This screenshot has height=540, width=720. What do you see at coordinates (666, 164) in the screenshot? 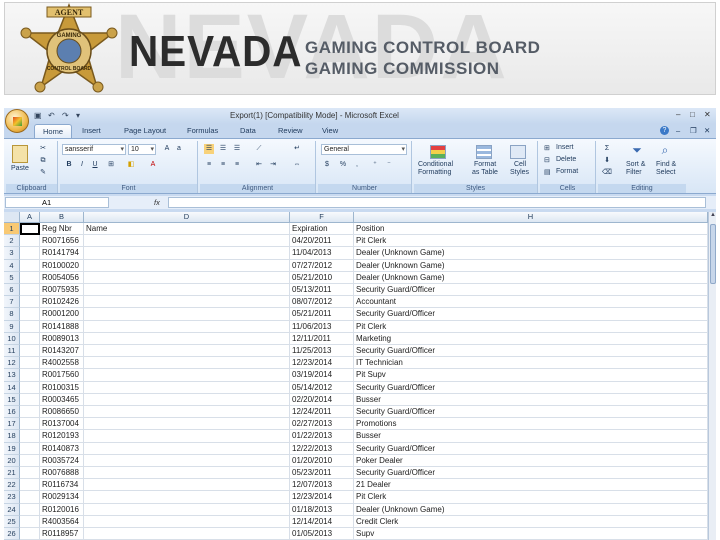
I see `find-select-button-1: Find &` at bounding box center [666, 164].